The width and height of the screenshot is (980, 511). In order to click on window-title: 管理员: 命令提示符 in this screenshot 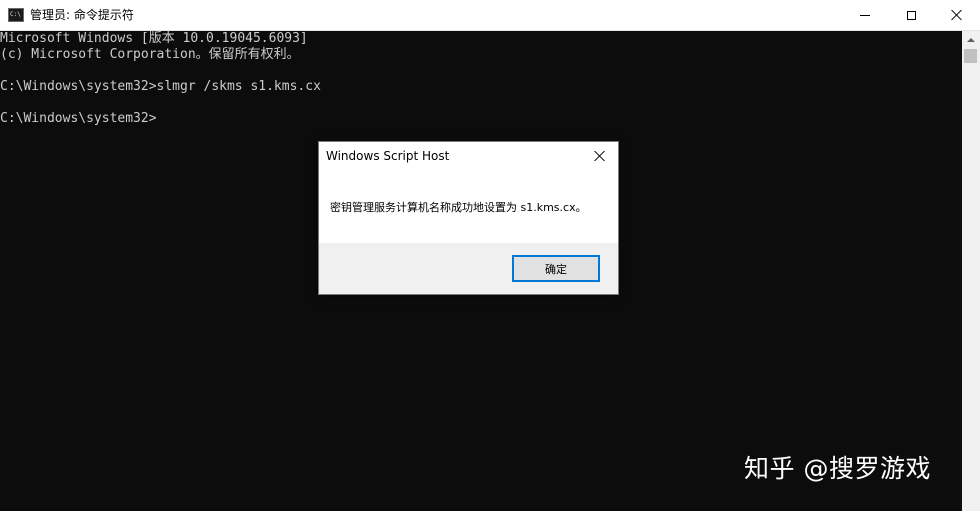, I will do `click(82, 15)`.